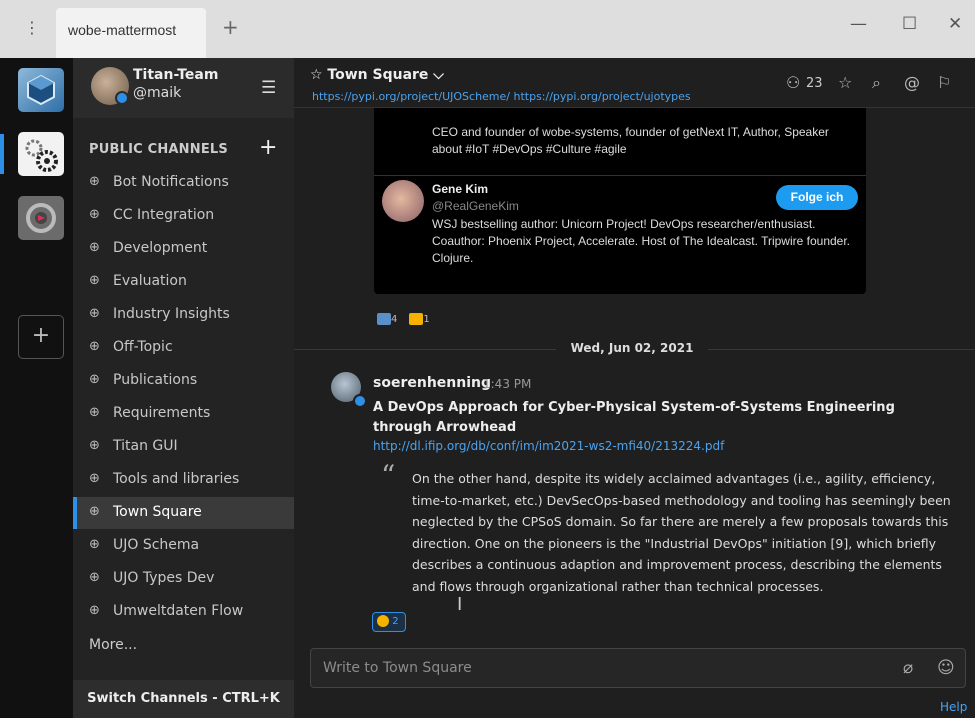 The width and height of the screenshot is (975, 718). I want to click on sidebar-item-requirements: ⊕ Requirements, so click(183, 414).